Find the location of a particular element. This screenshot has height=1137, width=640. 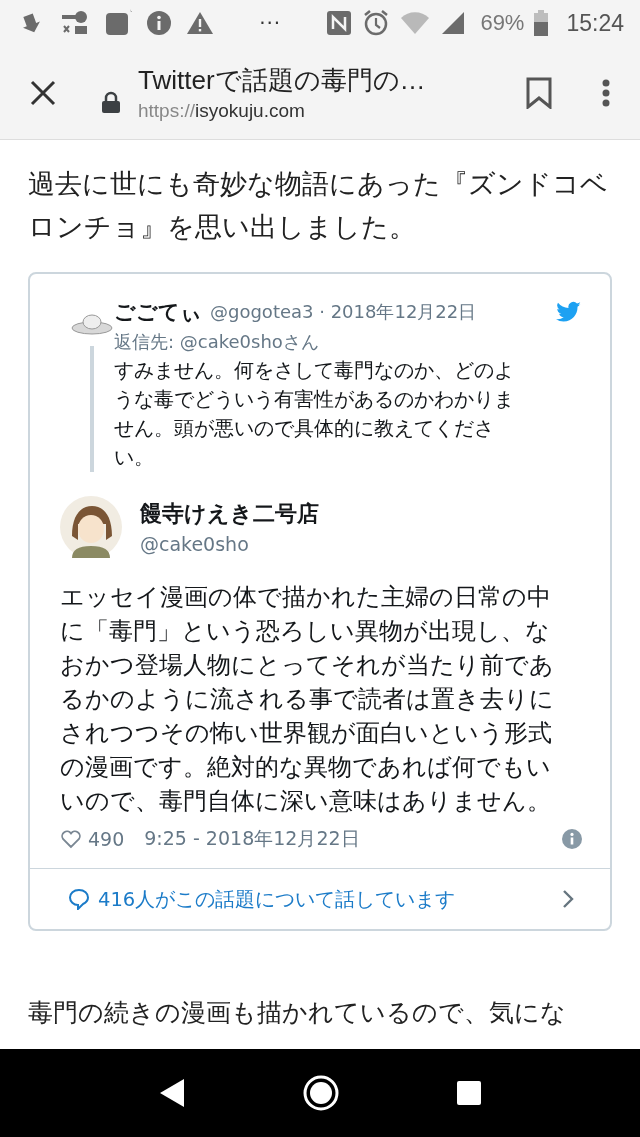

lock-icon is located at coordinates (111, 101).